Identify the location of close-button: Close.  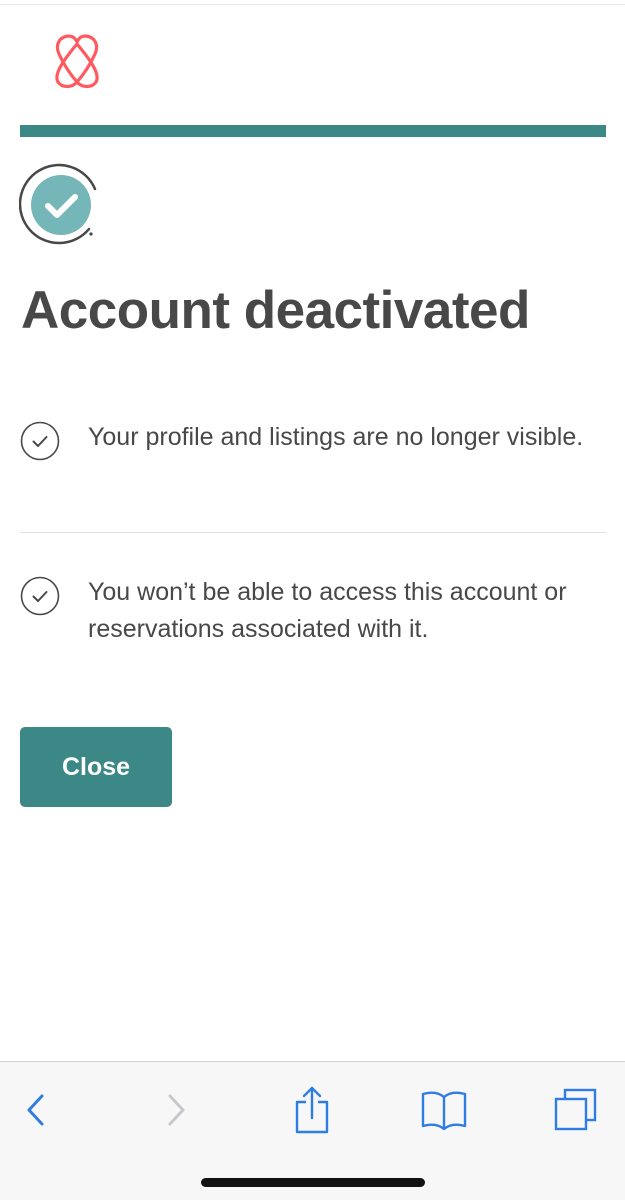
(96, 767).